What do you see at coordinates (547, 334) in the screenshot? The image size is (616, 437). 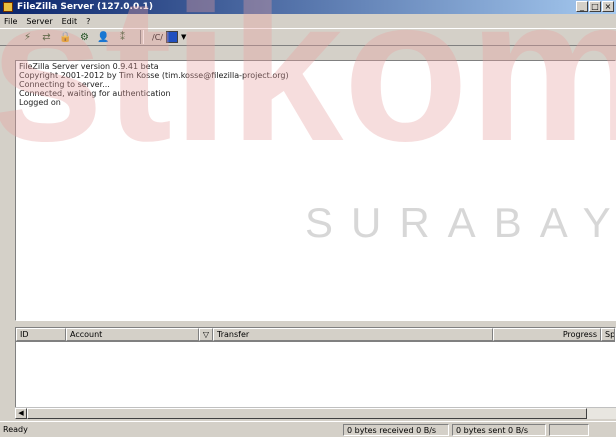 I see `column-progress: Progress` at bounding box center [547, 334].